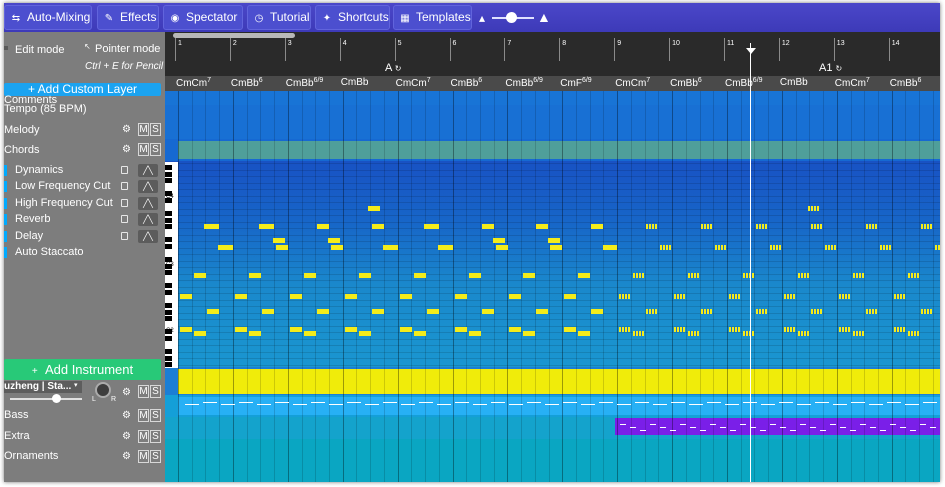 The height and width of the screenshot is (487, 945). I want to click on melody-block, so click(559, 150).